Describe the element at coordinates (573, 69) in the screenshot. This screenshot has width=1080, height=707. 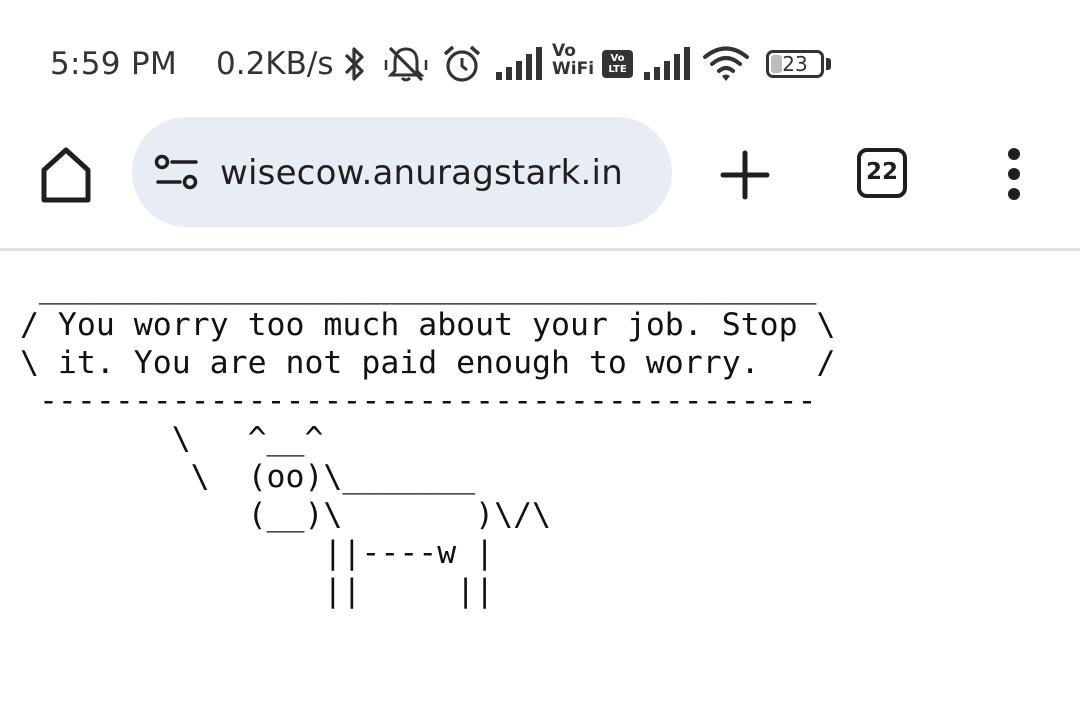
I see `vowifi-bottom-label: WiFi` at that location.